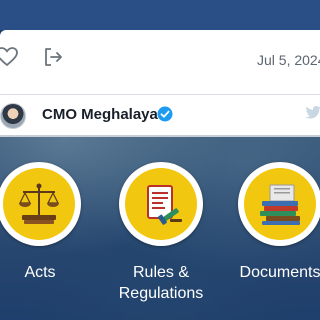 This screenshot has height=320, width=320. What do you see at coordinates (53, 57) in the screenshot?
I see `share-icon` at bounding box center [53, 57].